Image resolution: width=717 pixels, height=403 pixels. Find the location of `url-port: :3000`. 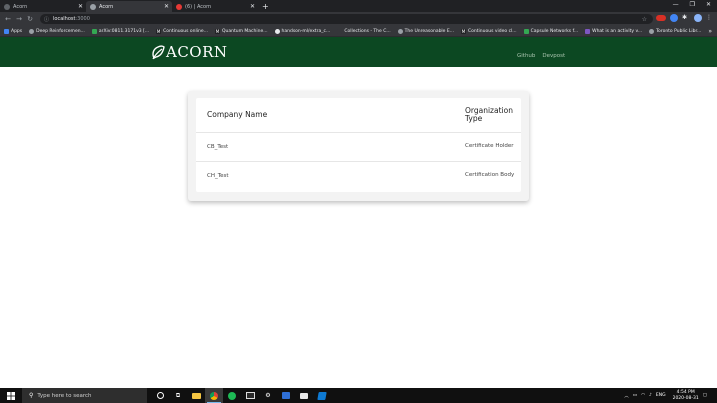

url-port: :3000 is located at coordinates (82, 19).